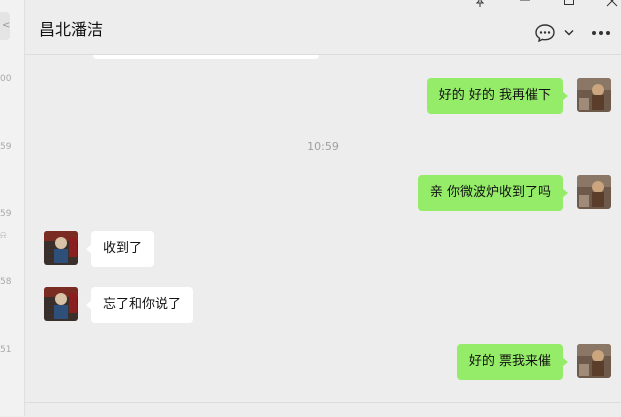 The height and width of the screenshot is (417, 621). Describe the element at coordinates (139, 305) in the screenshot. I see `contact-message-bubble: 忘了和你说了` at that location.